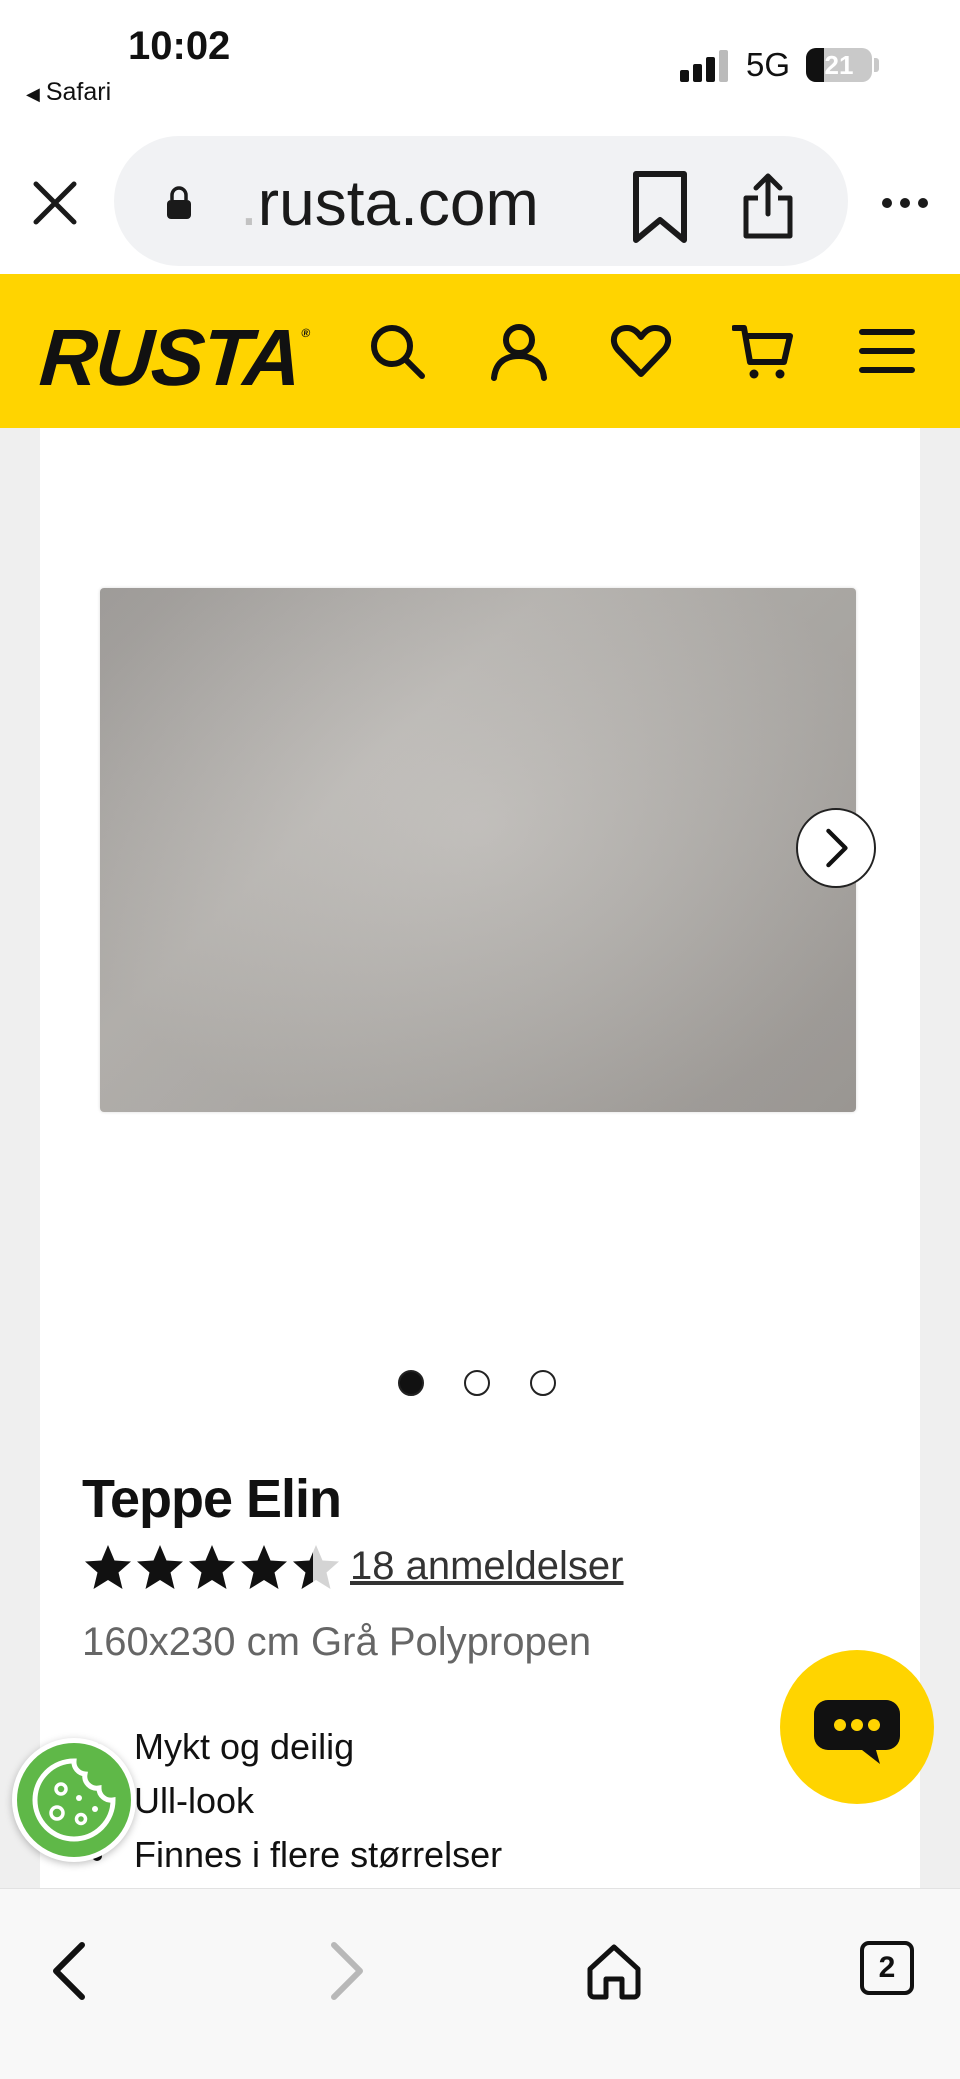  Describe the element at coordinates (33, 94) in the screenshot. I see `back-triangle-icon: ◀` at that location.